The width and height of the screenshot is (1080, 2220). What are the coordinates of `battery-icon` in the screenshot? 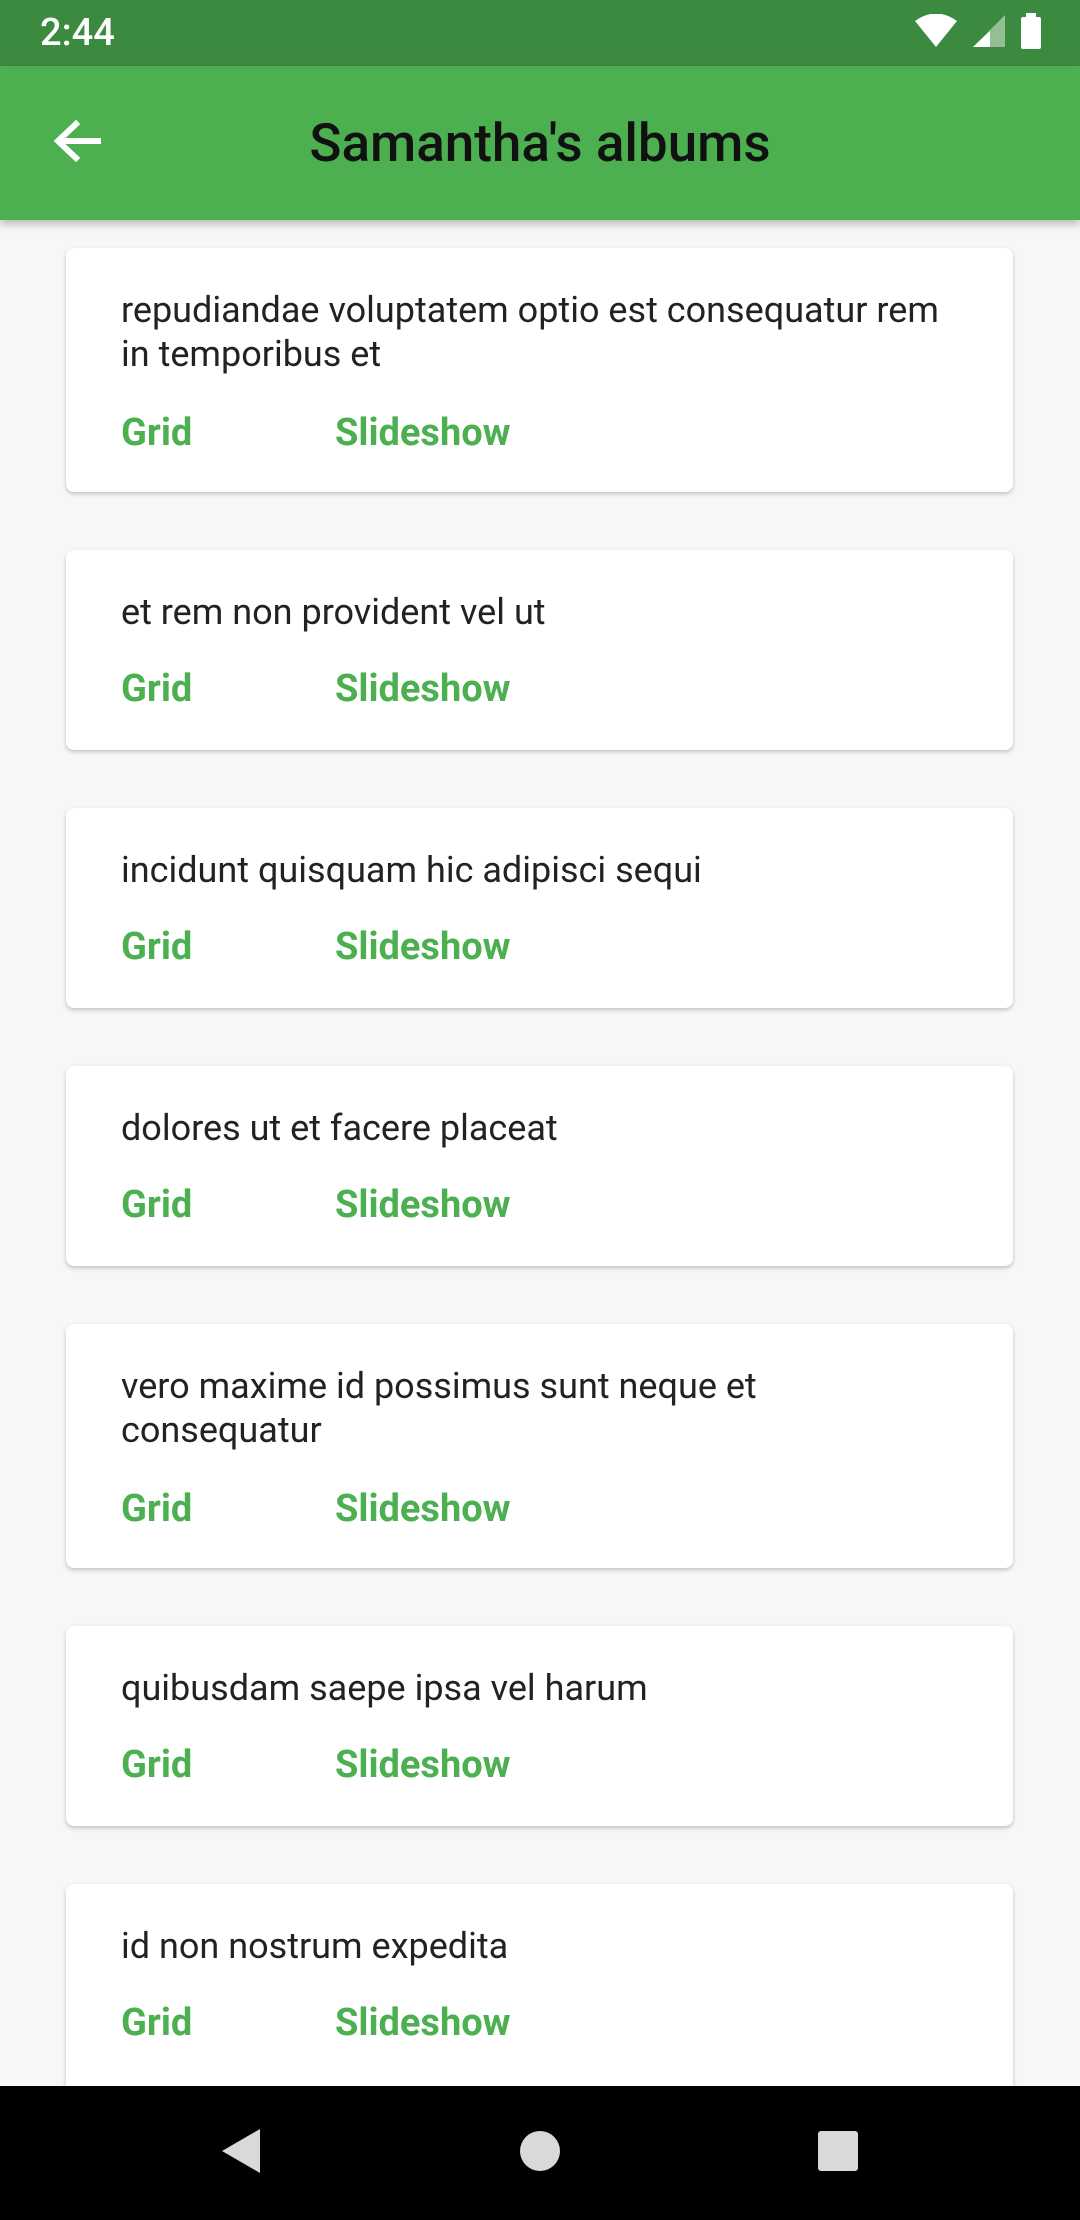 It's located at (1031, 33).